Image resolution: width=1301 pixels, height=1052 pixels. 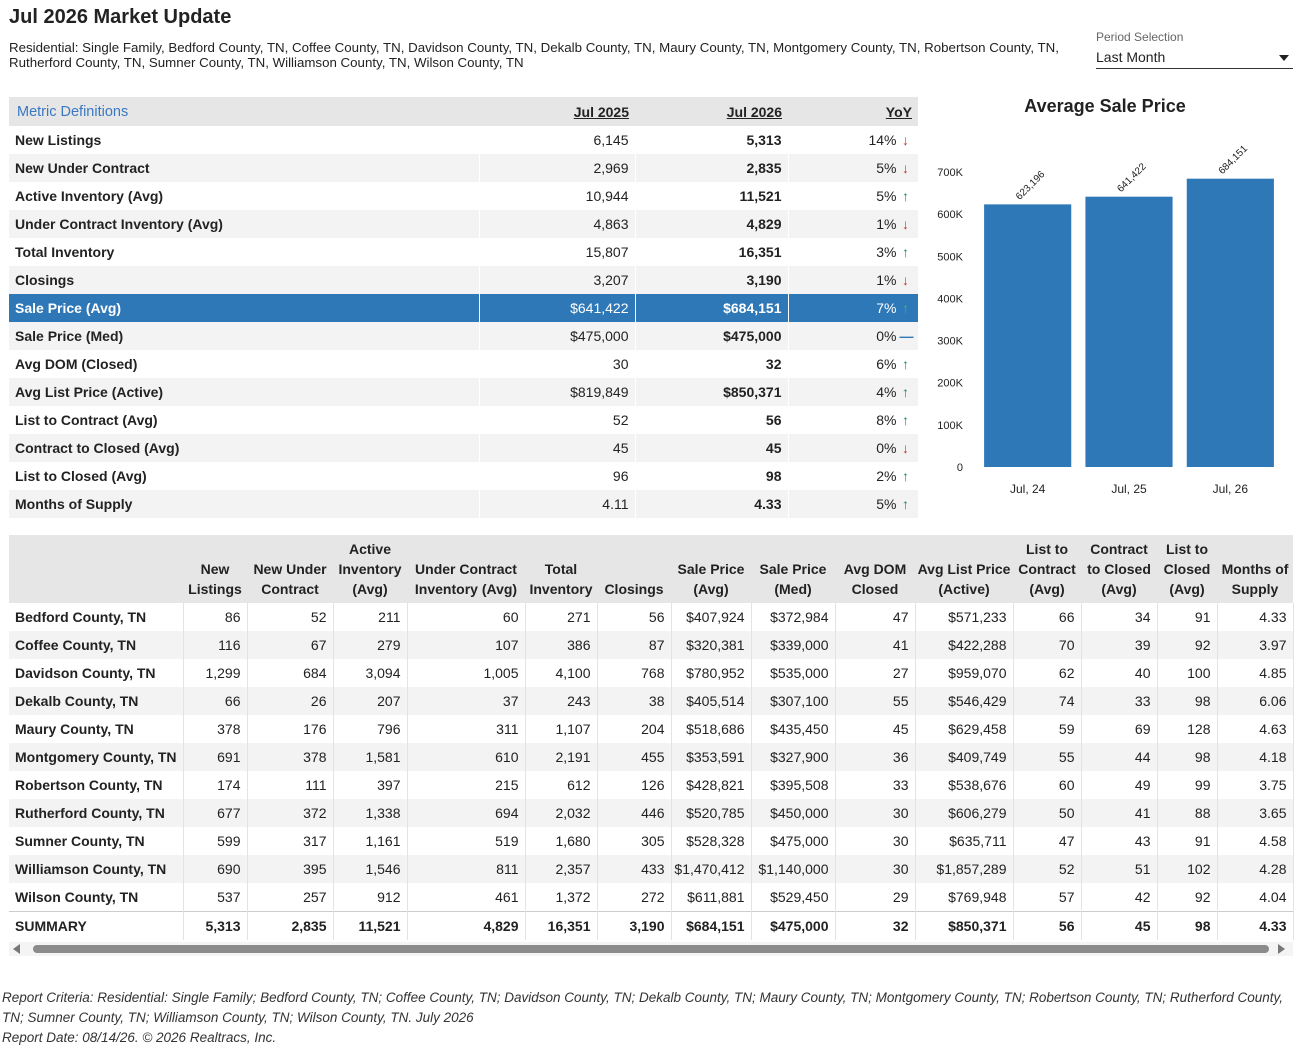 What do you see at coordinates (1047, 813) in the screenshot?
I see `county-cell: 50` at bounding box center [1047, 813].